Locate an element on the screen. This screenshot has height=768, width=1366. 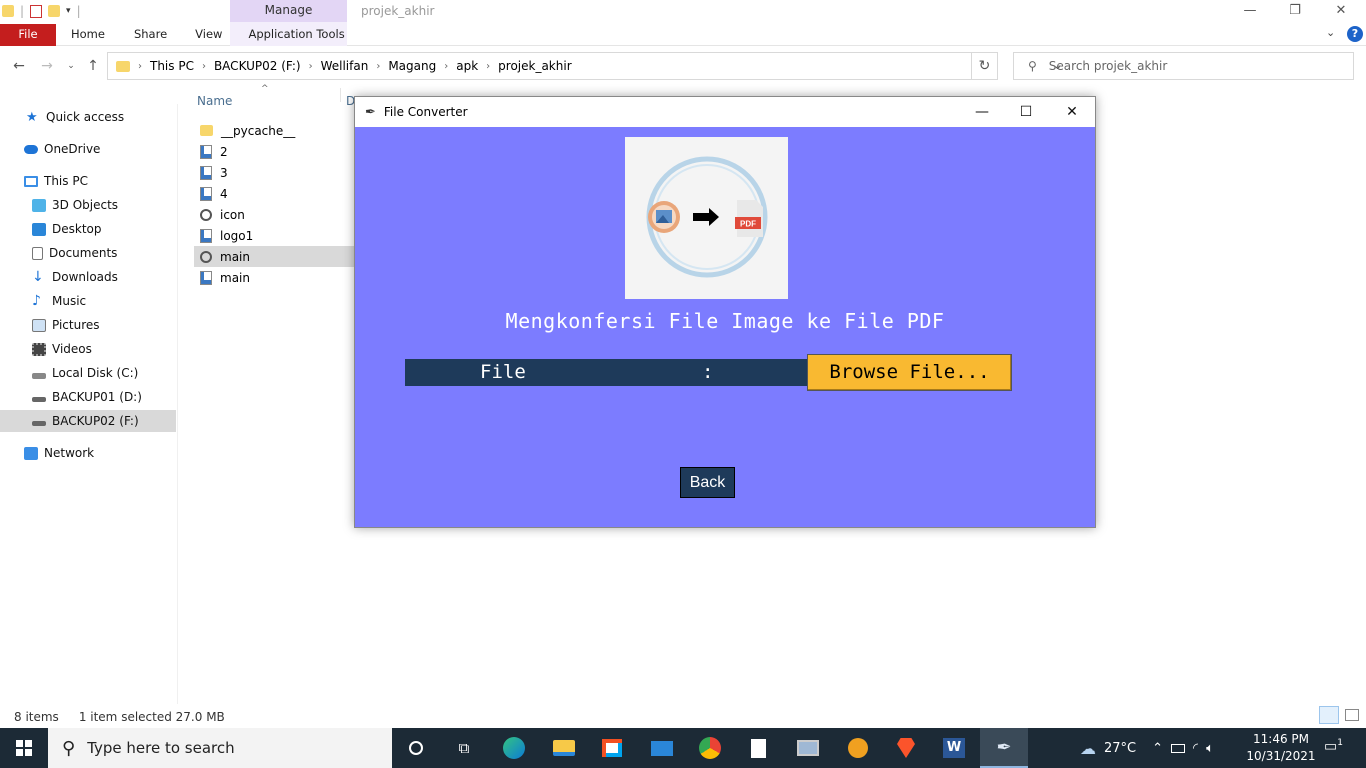
sidebar-item-downloads: ↓ Downloads is located at coordinates (88, 277).